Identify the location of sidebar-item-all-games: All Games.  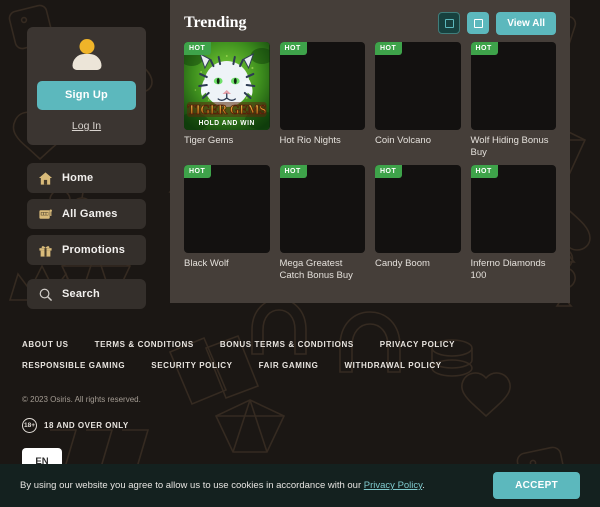
(86, 214).